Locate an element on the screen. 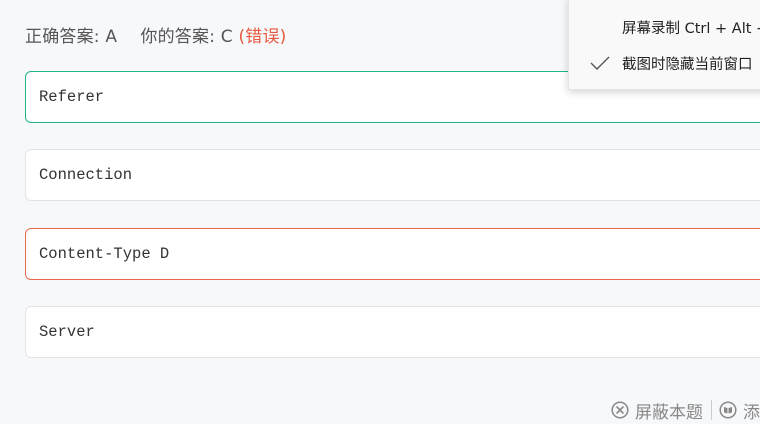 Image resolution: width=760 pixels, height=424 pixels. option-d-text: Server is located at coordinates (67, 332).